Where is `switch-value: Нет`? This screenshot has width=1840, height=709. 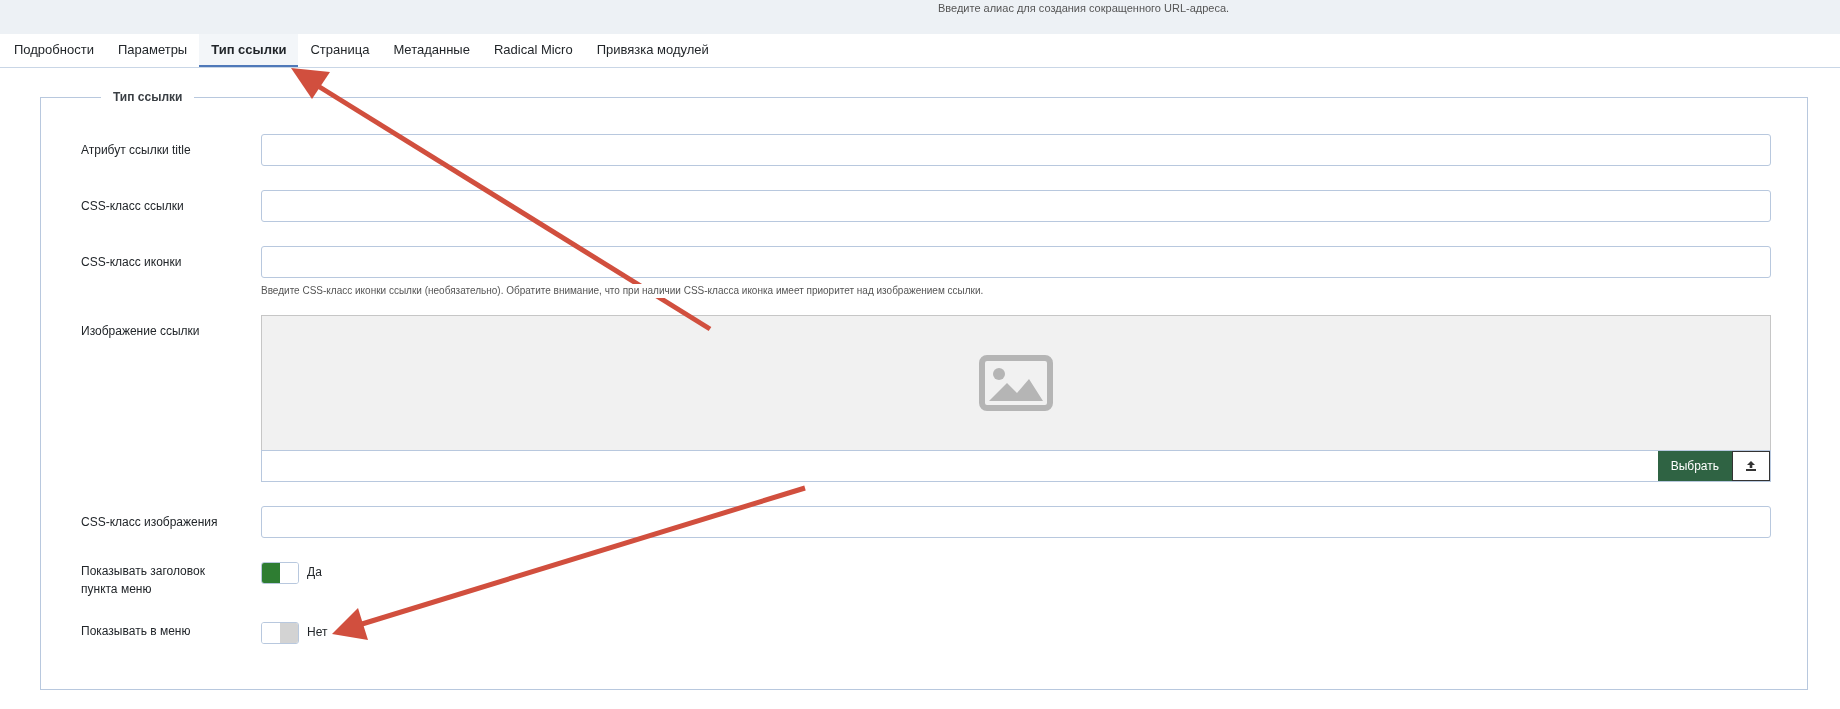
switch-value: Нет is located at coordinates (317, 632).